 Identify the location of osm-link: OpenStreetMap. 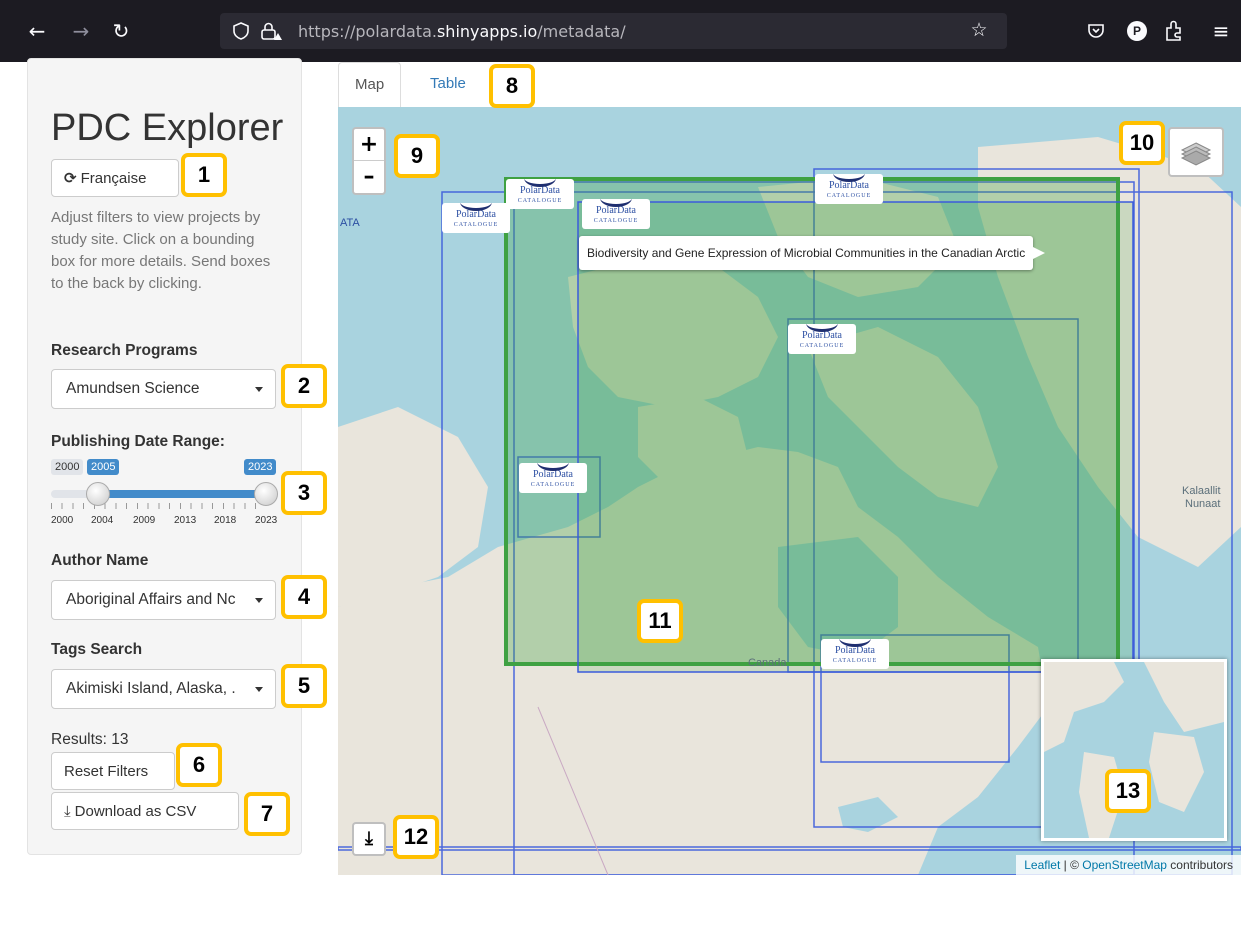
(1124, 865).